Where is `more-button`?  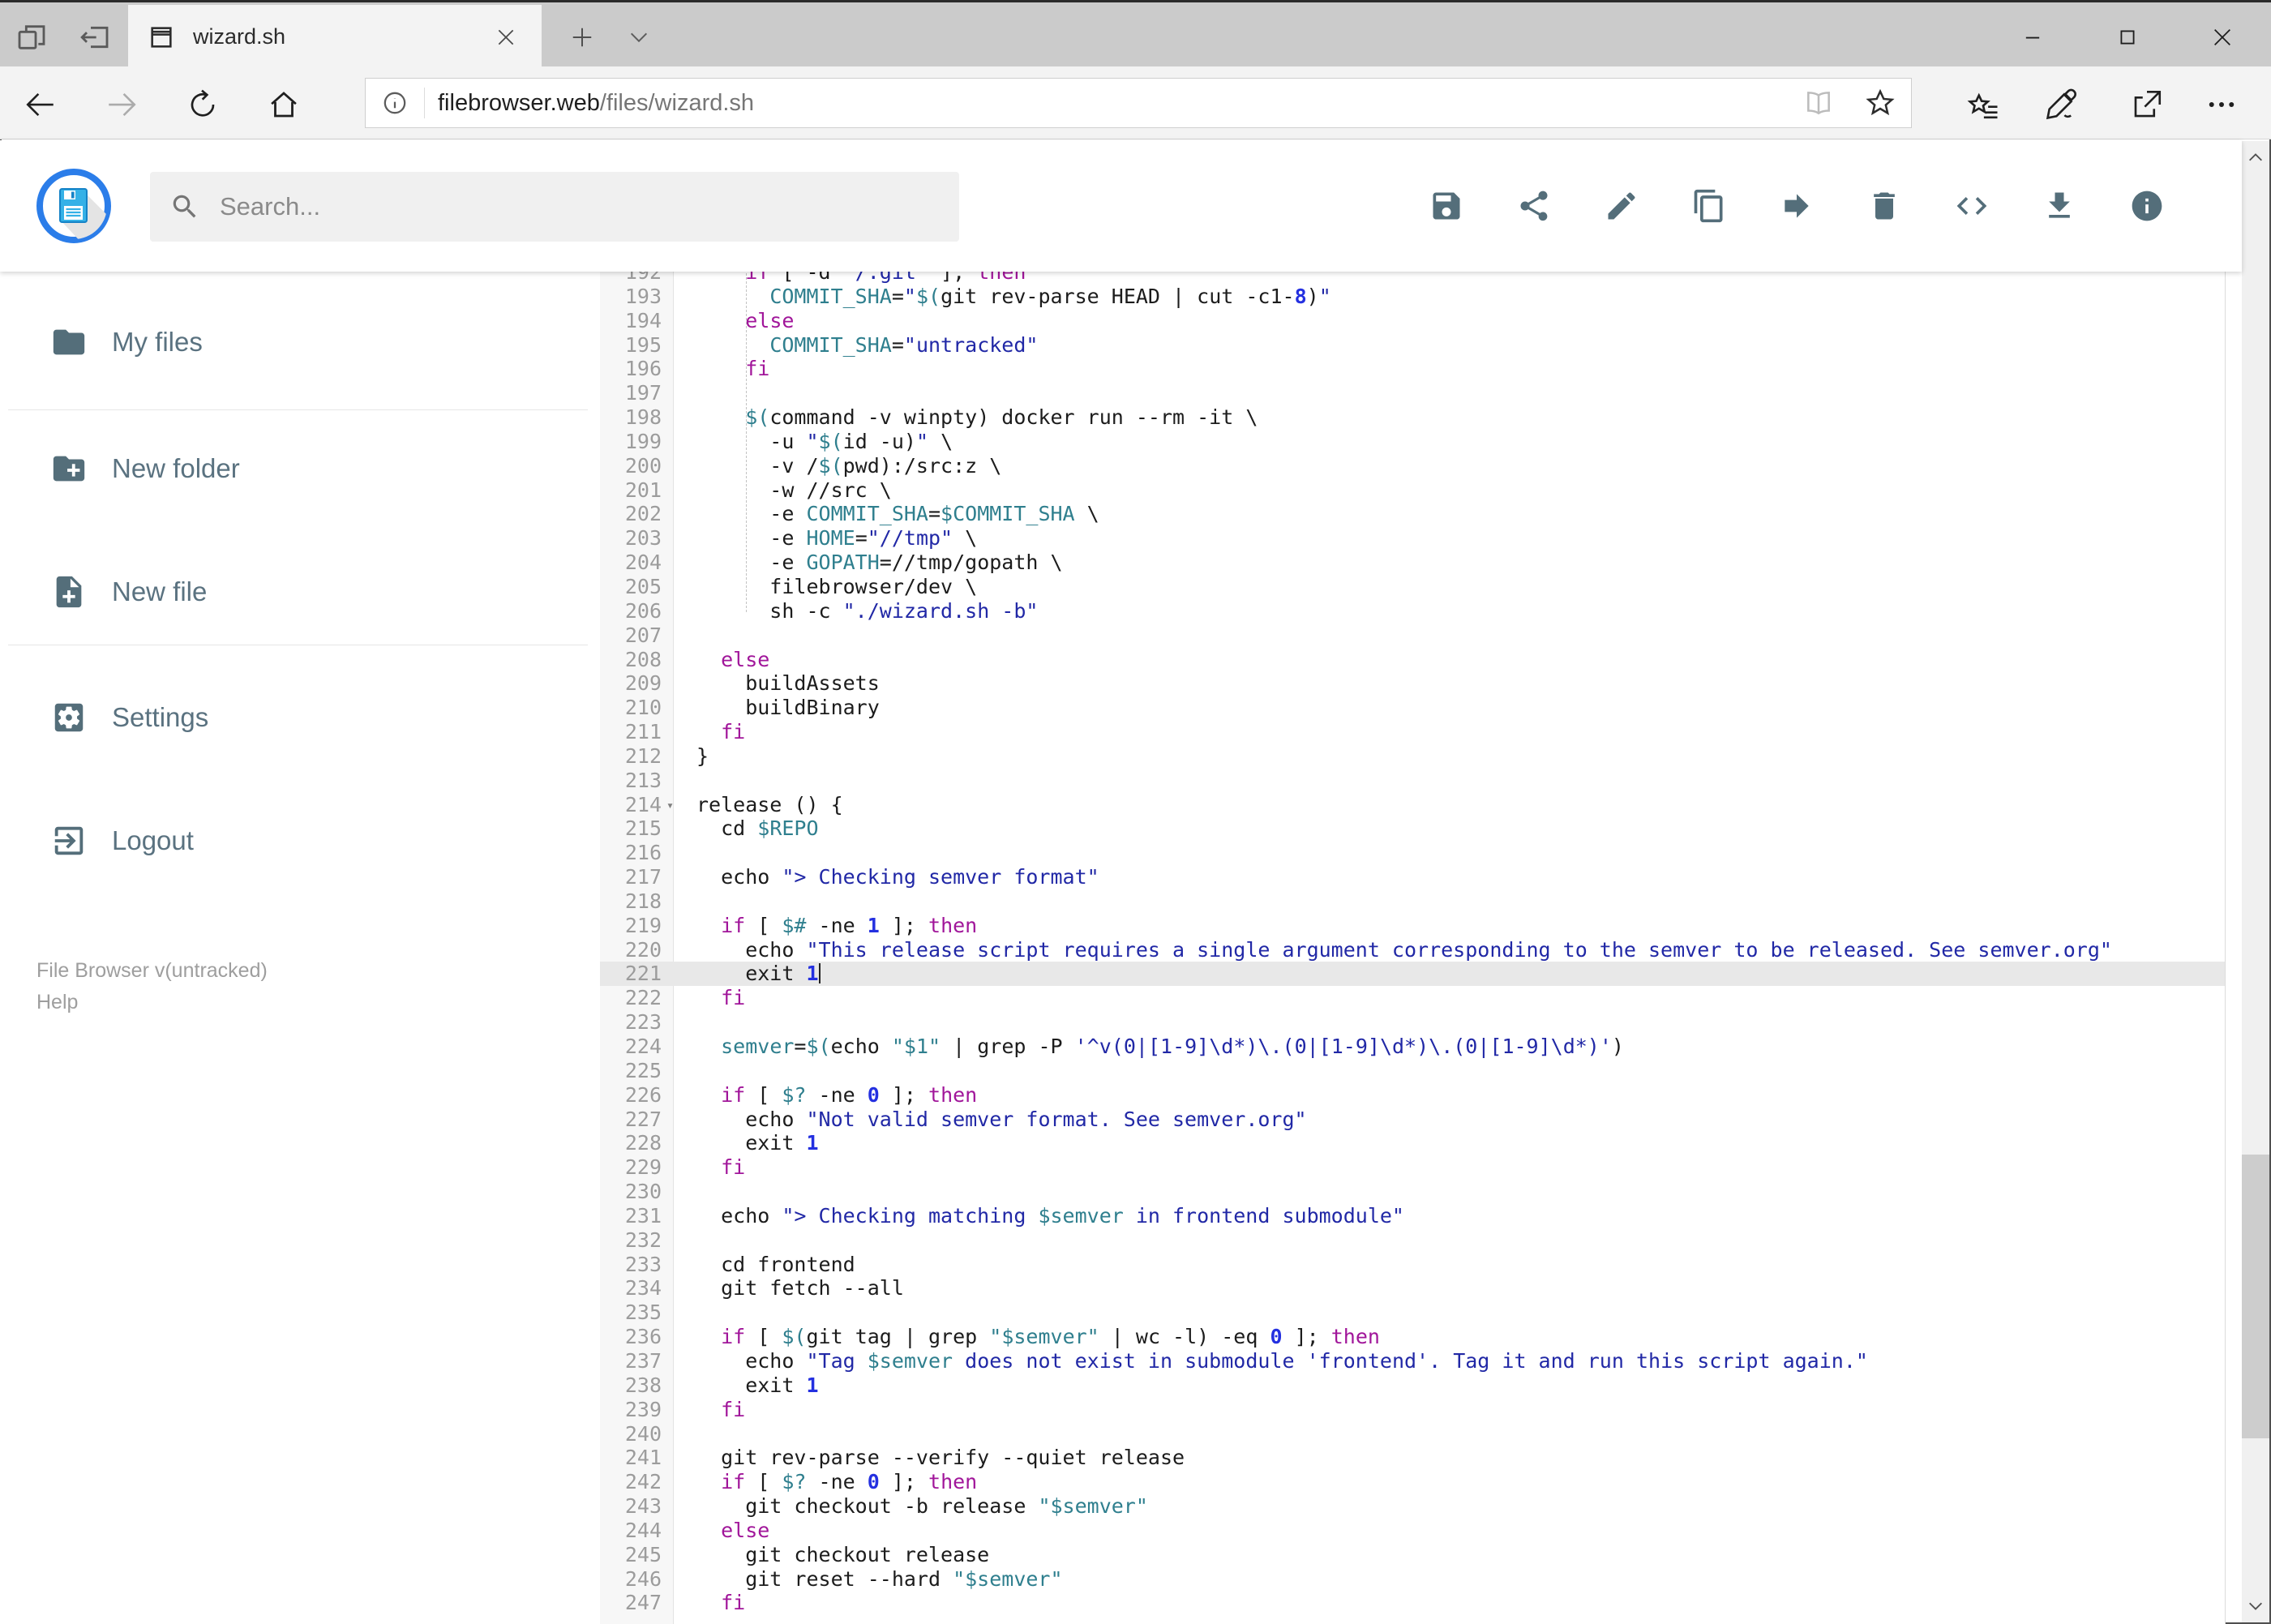 more-button is located at coordinates (2221, 105).